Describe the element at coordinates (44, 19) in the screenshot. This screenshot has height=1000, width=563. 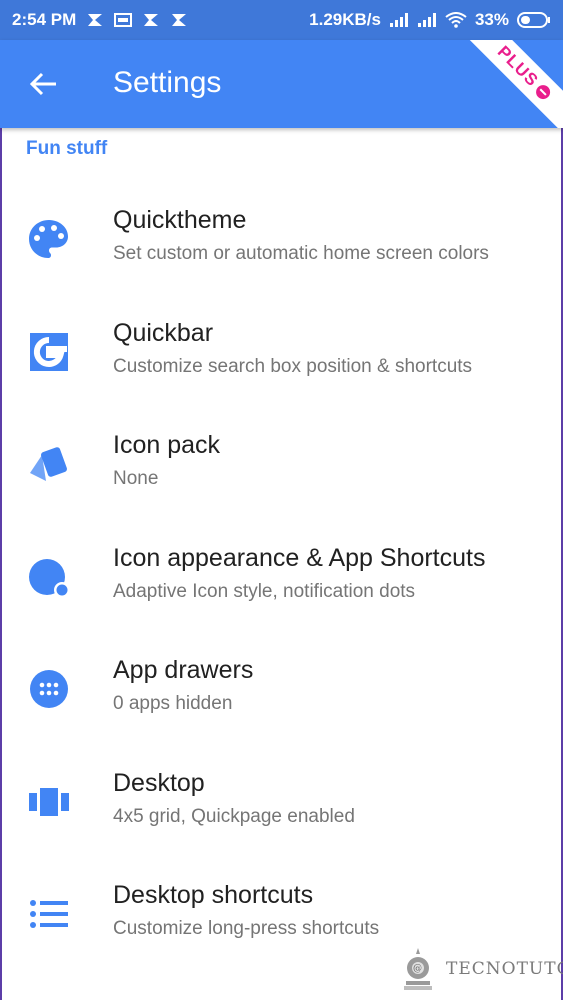
I see `status-time: 2:54 PM` at that location.